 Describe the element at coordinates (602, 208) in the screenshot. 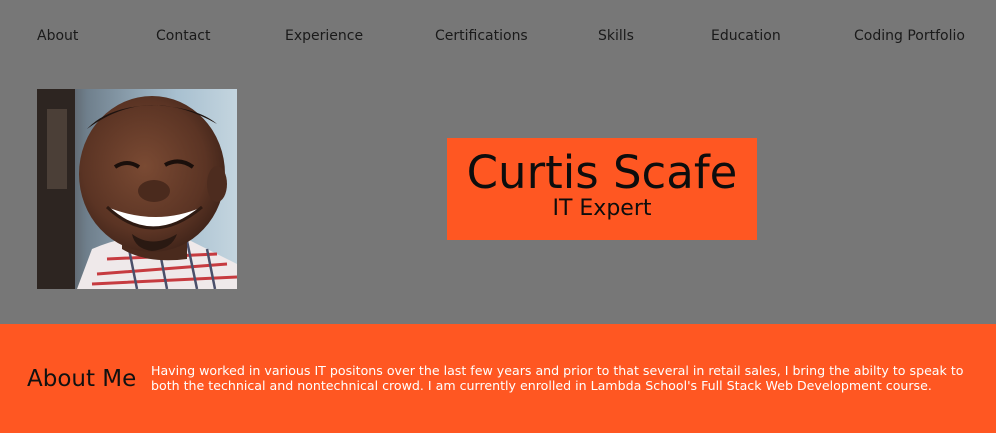

I see `person-role: IT Expert` at that location.